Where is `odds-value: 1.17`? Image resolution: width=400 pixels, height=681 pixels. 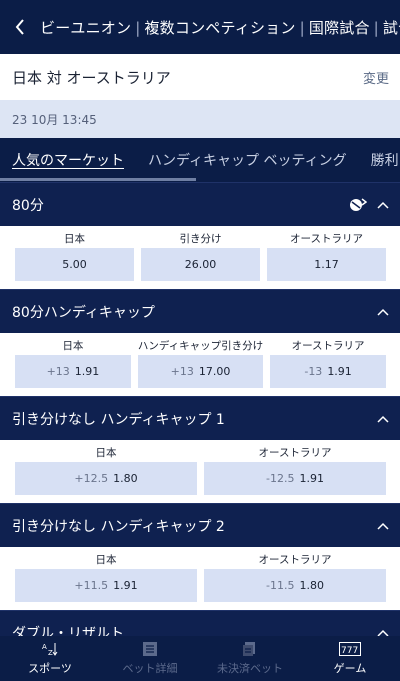 odds-value: 1.17 is located at coordinates (326, 264).